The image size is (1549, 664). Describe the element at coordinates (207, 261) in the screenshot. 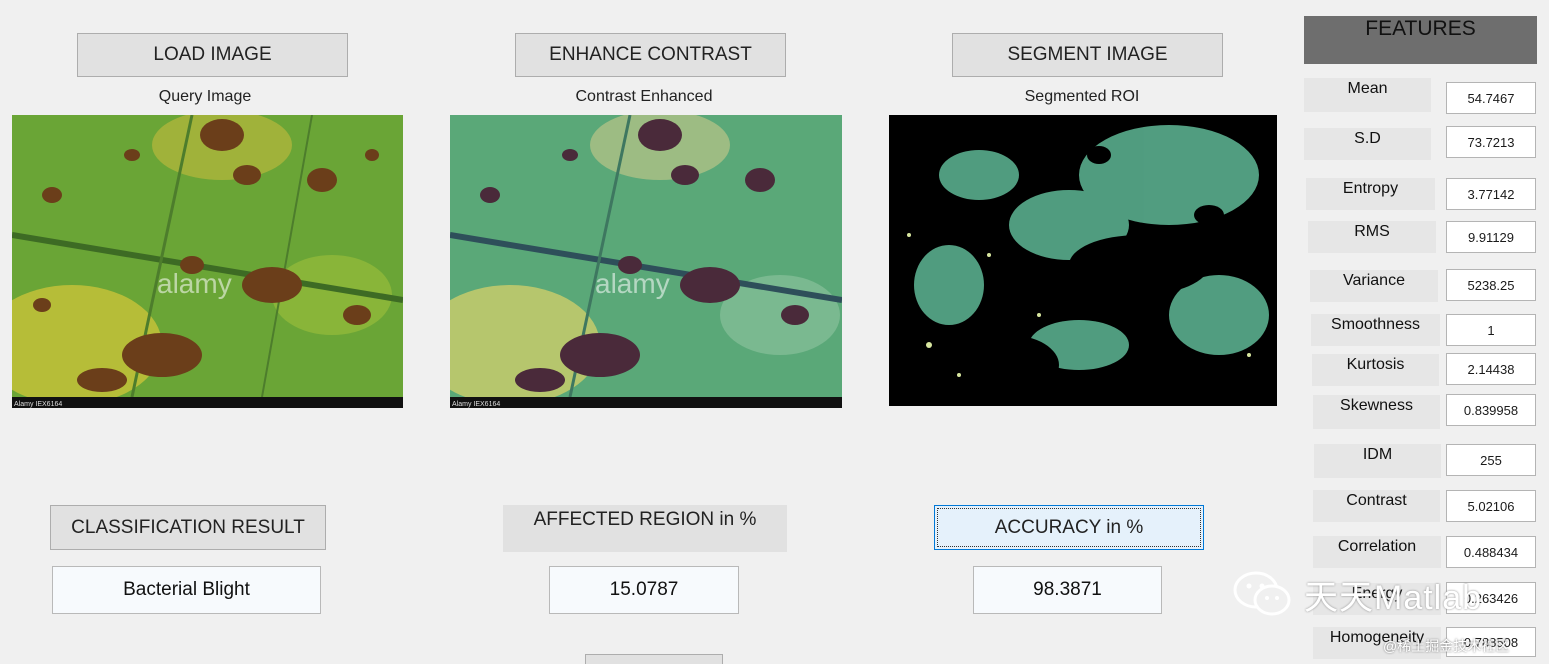

I see `query-image: alamy Alamy IEX6164` at that location.